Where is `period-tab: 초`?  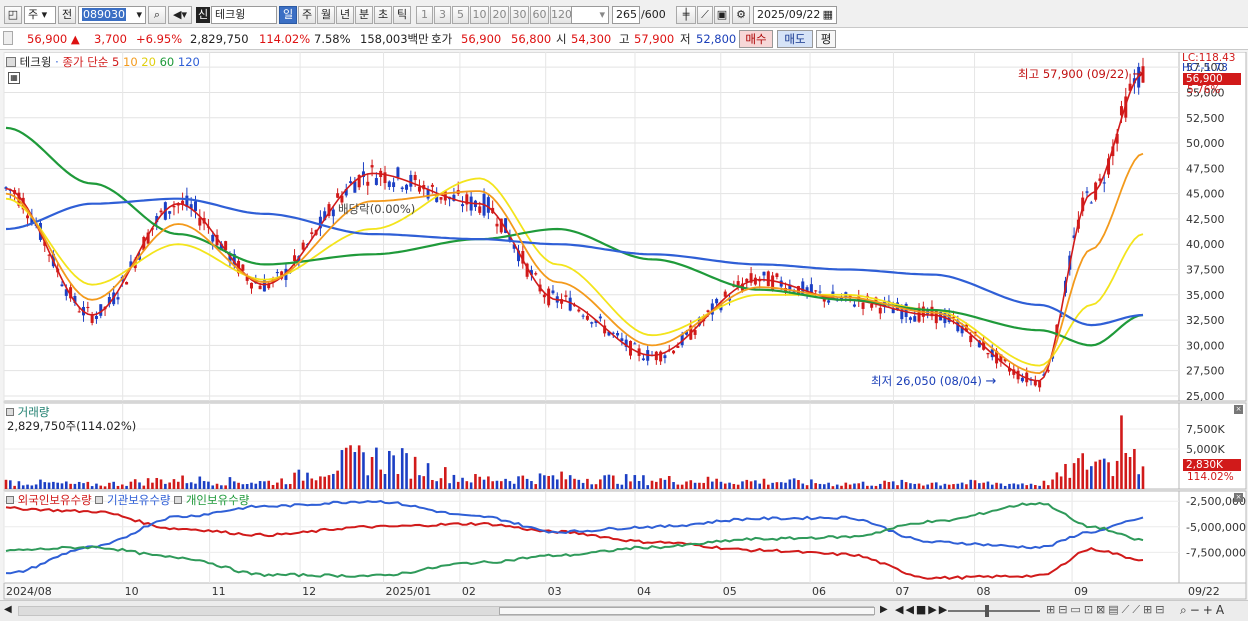 period-tab: 초 is located at coordinates (383, 15).